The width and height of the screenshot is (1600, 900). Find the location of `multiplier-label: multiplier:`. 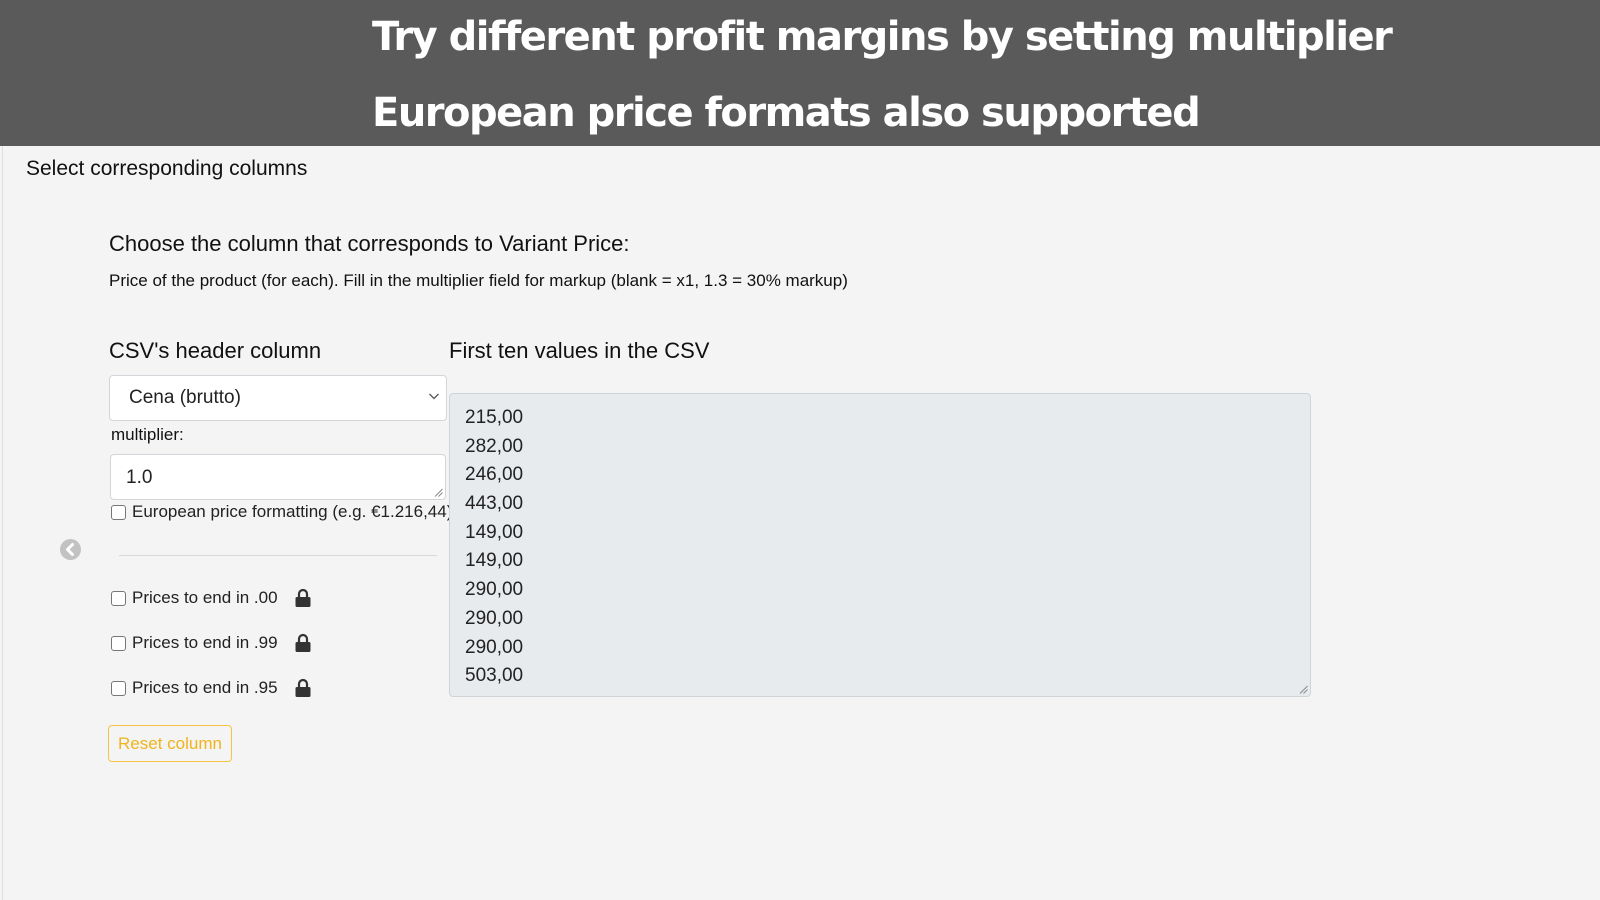

multiplier-label: multiplier: is located at coordinates (147, 434).